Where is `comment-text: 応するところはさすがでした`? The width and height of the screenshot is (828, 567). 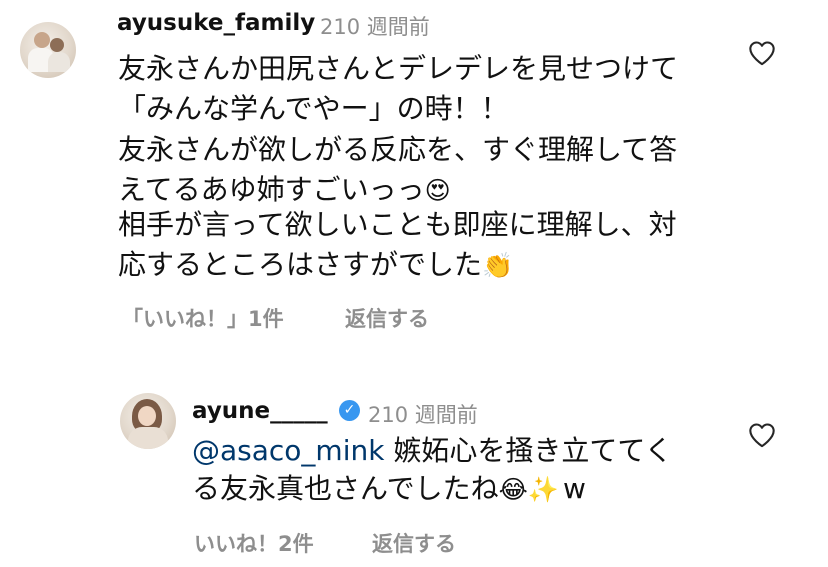 comment-text: 応するところはさすがでした is located at coordinates (300, 264).